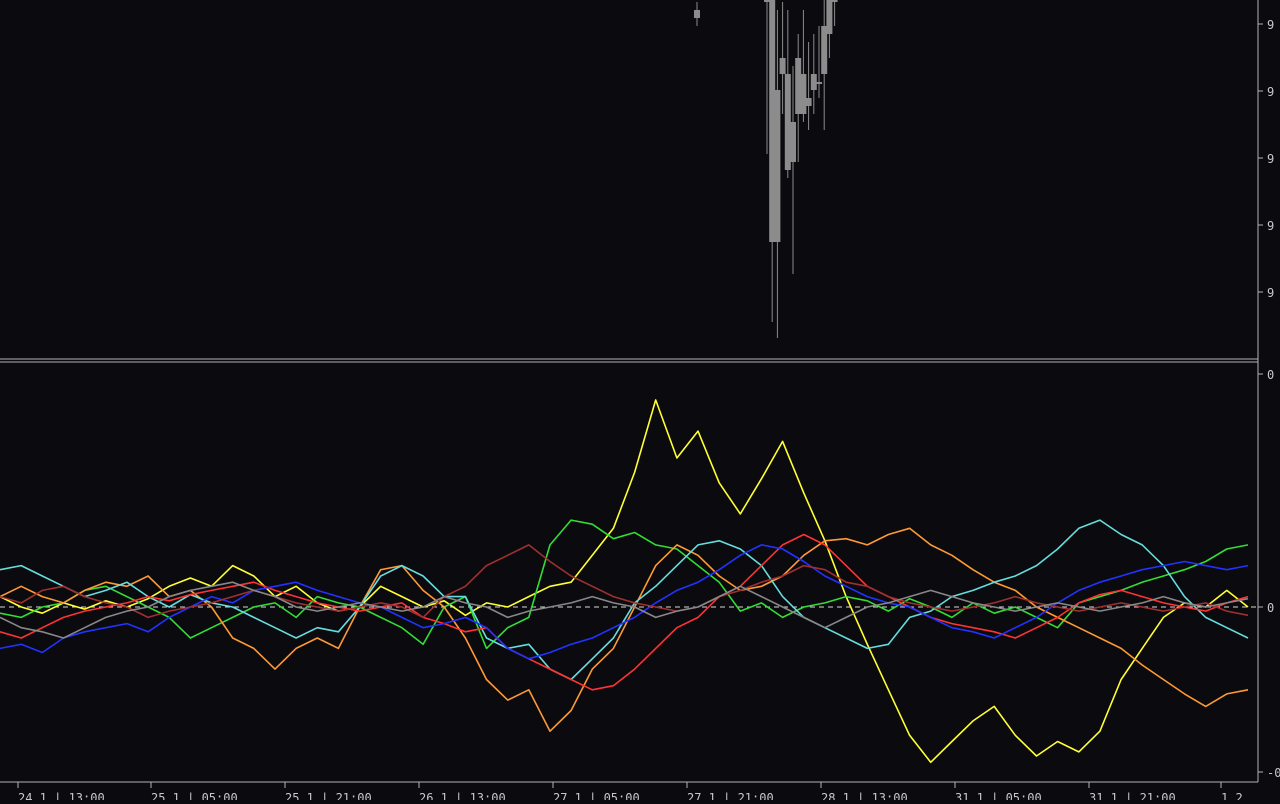  I want to click on time-label: 26.1 | 13:00, so click(462, 795).